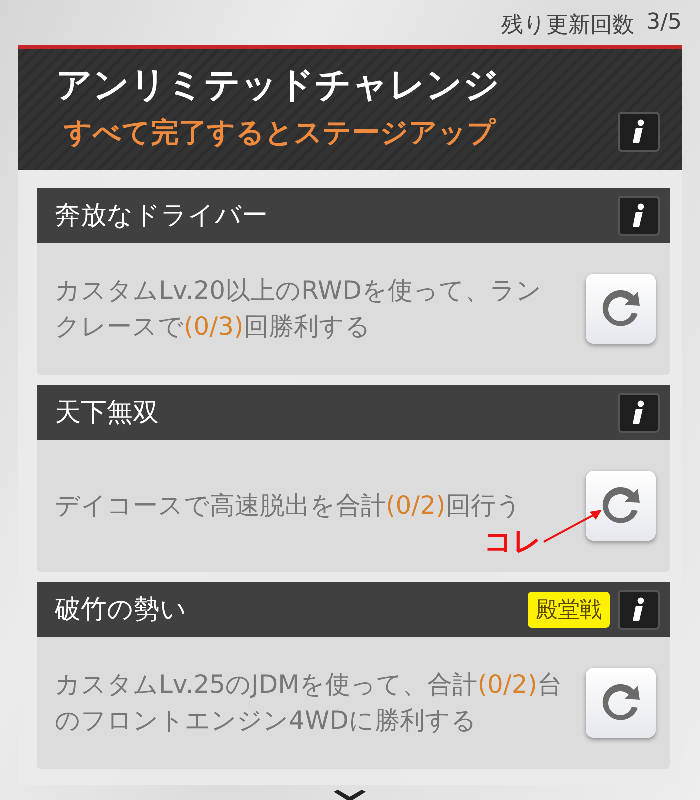  I want to click on annotation-text: コレ, so click(513, 542).